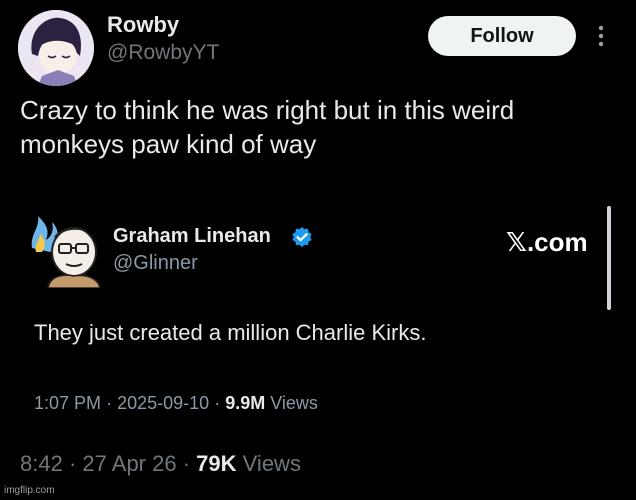  Describe the element at coordinates (56, 48) in the screenshot. I see `author-avatar` at that location.